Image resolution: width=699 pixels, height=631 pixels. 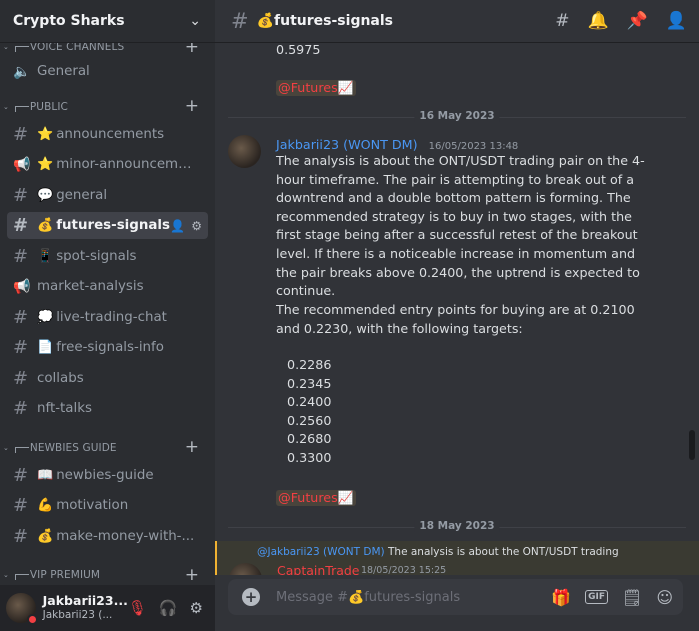 What do you see at coordinates (195, 21) in the screenshot?
I see `chevron-down-icon: ⌄` at bounding box center [195, 21].